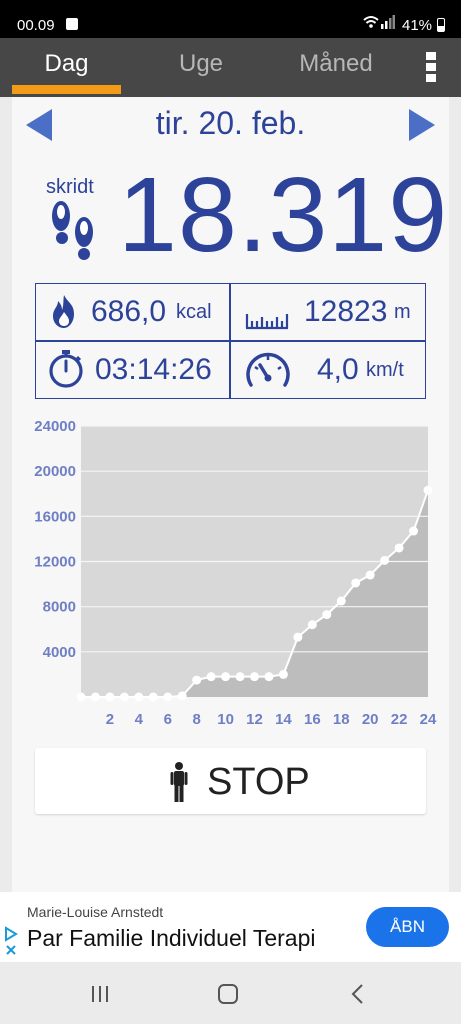  I want to click on ad-headline: Par Familie Individuel Terapi, so click(171, 938).